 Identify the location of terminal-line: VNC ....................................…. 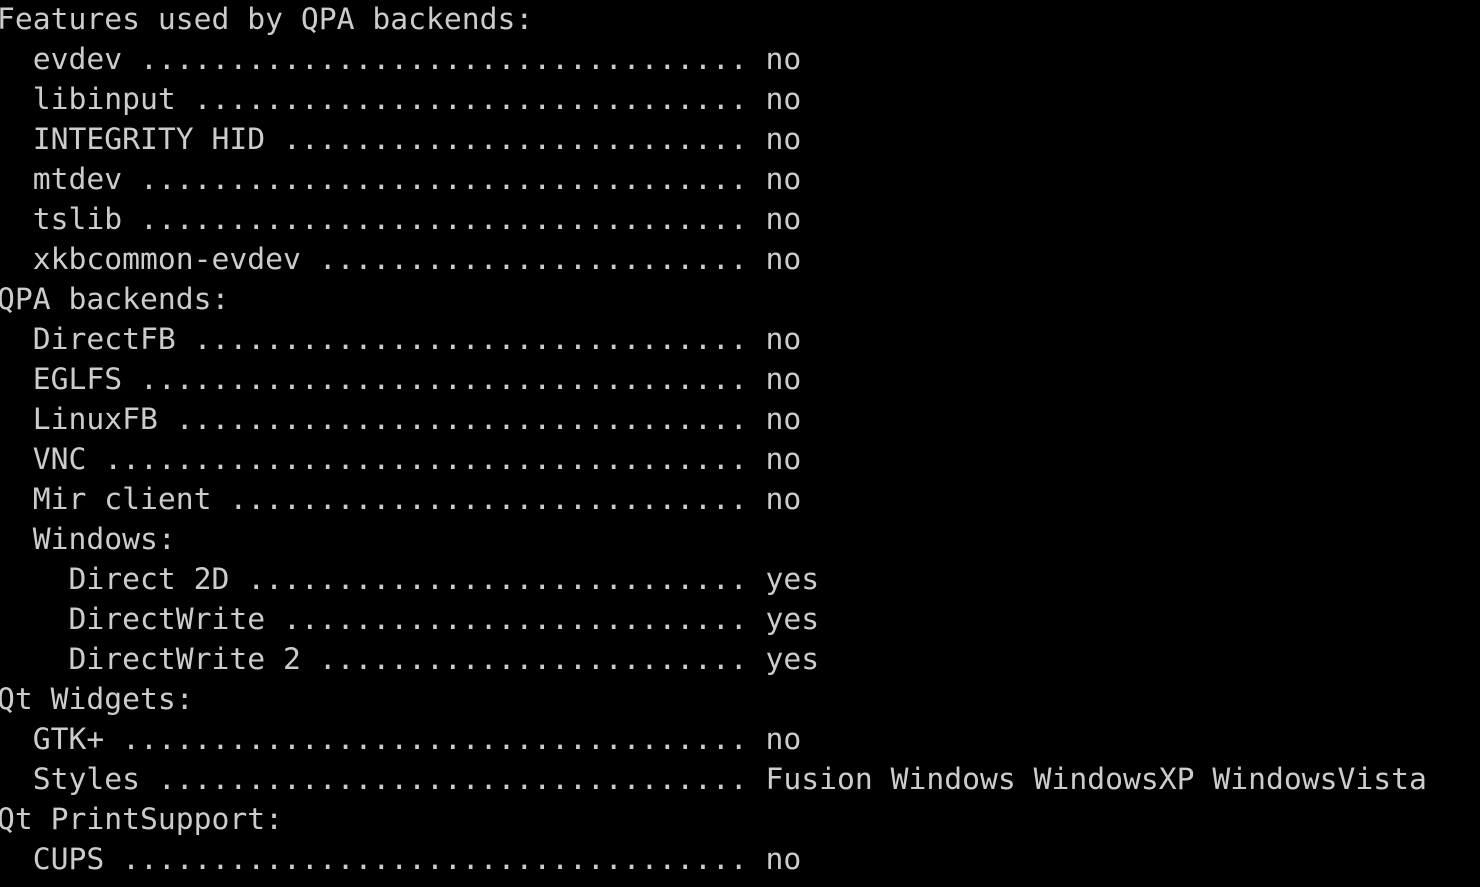
(401, 459).